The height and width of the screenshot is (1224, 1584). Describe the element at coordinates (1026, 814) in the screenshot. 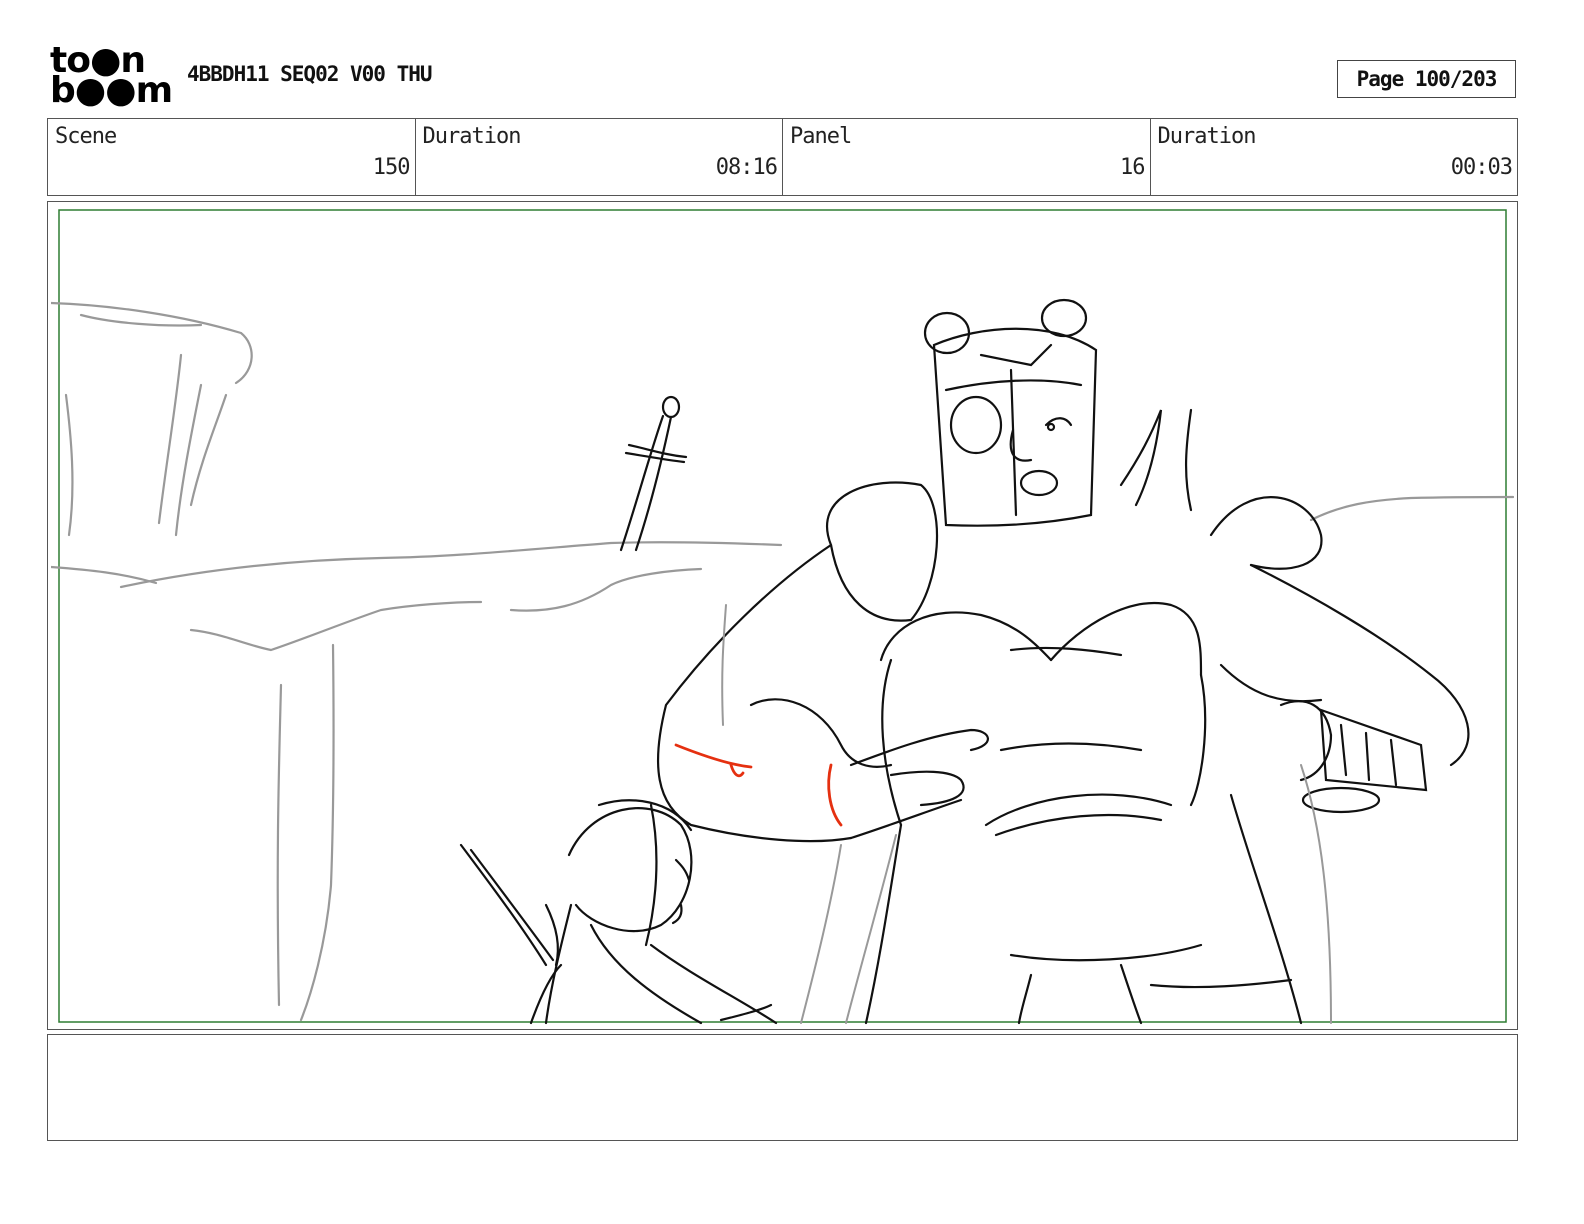

I see `body-construction-lines` at that location.